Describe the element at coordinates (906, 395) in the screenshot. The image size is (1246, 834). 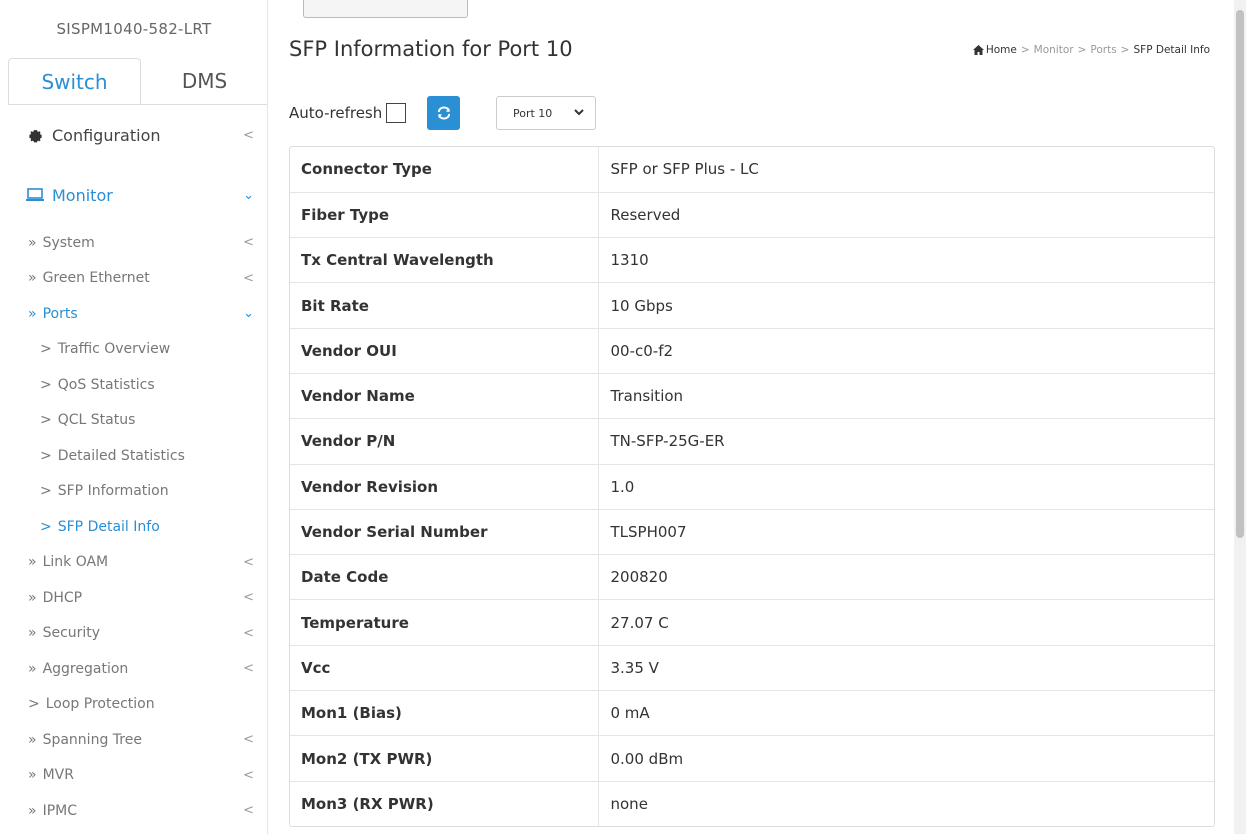
I see `row-value: Transition` at that location.